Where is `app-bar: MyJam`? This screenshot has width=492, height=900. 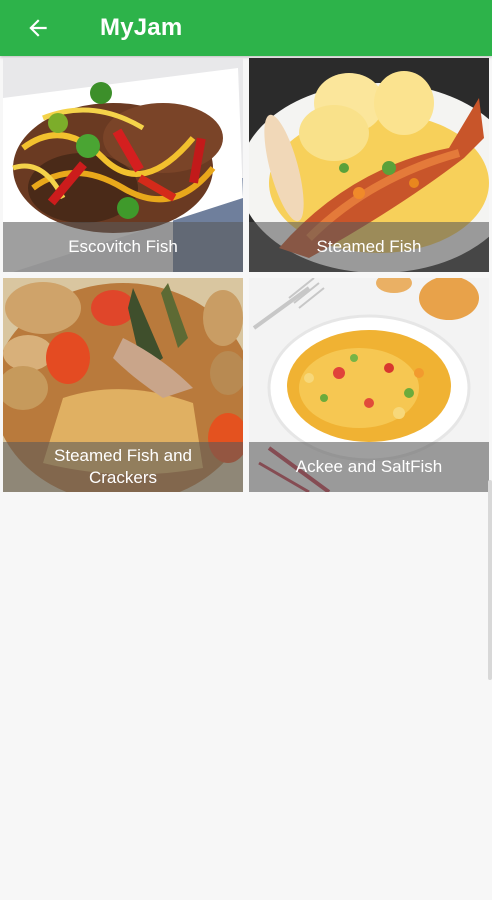
app-bar: MyJam is located at coordinates (246, 28).